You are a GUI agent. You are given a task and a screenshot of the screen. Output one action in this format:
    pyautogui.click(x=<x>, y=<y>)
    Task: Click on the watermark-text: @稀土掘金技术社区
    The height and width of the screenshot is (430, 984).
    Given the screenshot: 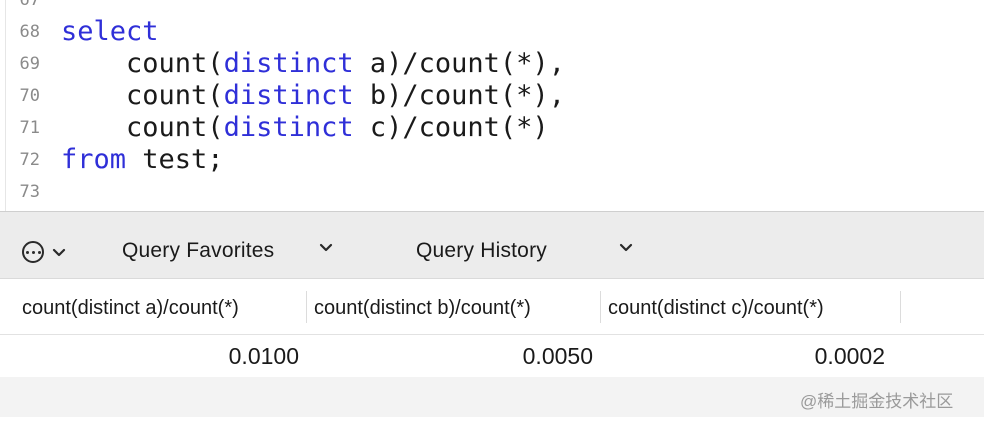 What is the action you would take?
    pyautogui.click(x=877, y=401)
    